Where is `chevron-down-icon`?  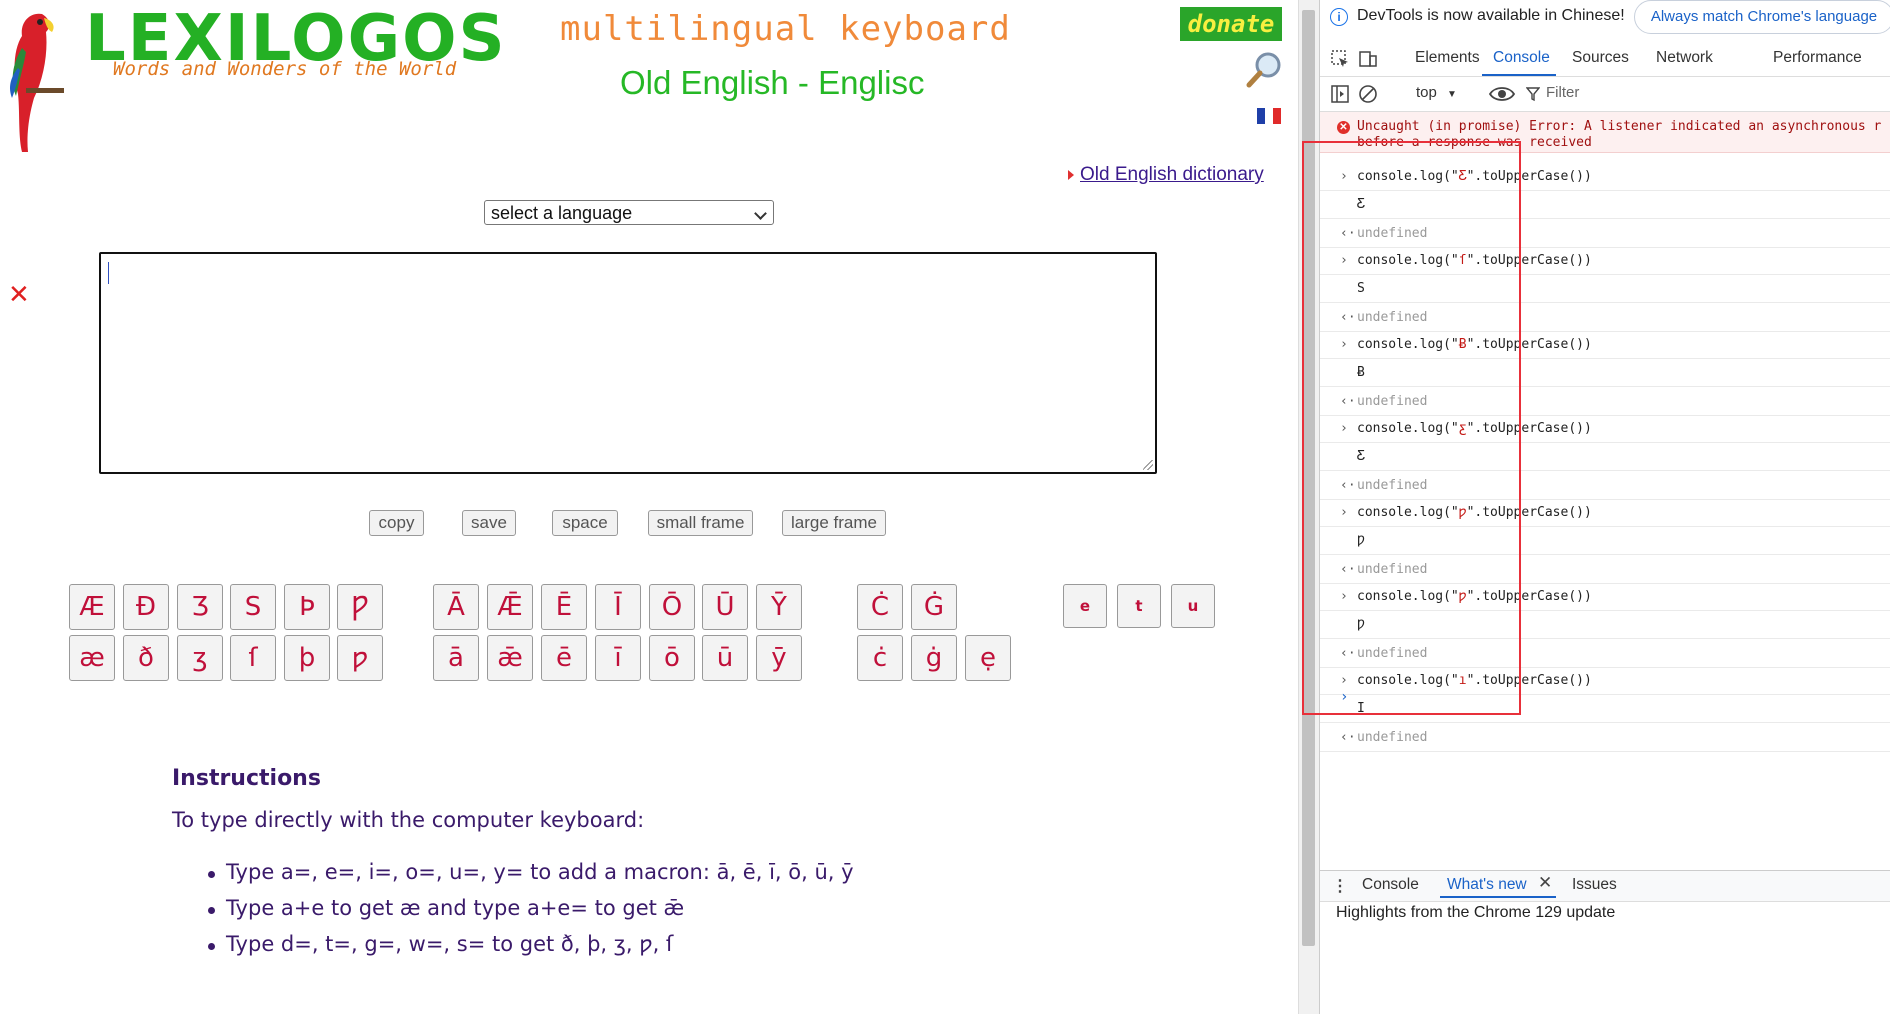
chevron-down-icon is located at coordinates (760, 213).